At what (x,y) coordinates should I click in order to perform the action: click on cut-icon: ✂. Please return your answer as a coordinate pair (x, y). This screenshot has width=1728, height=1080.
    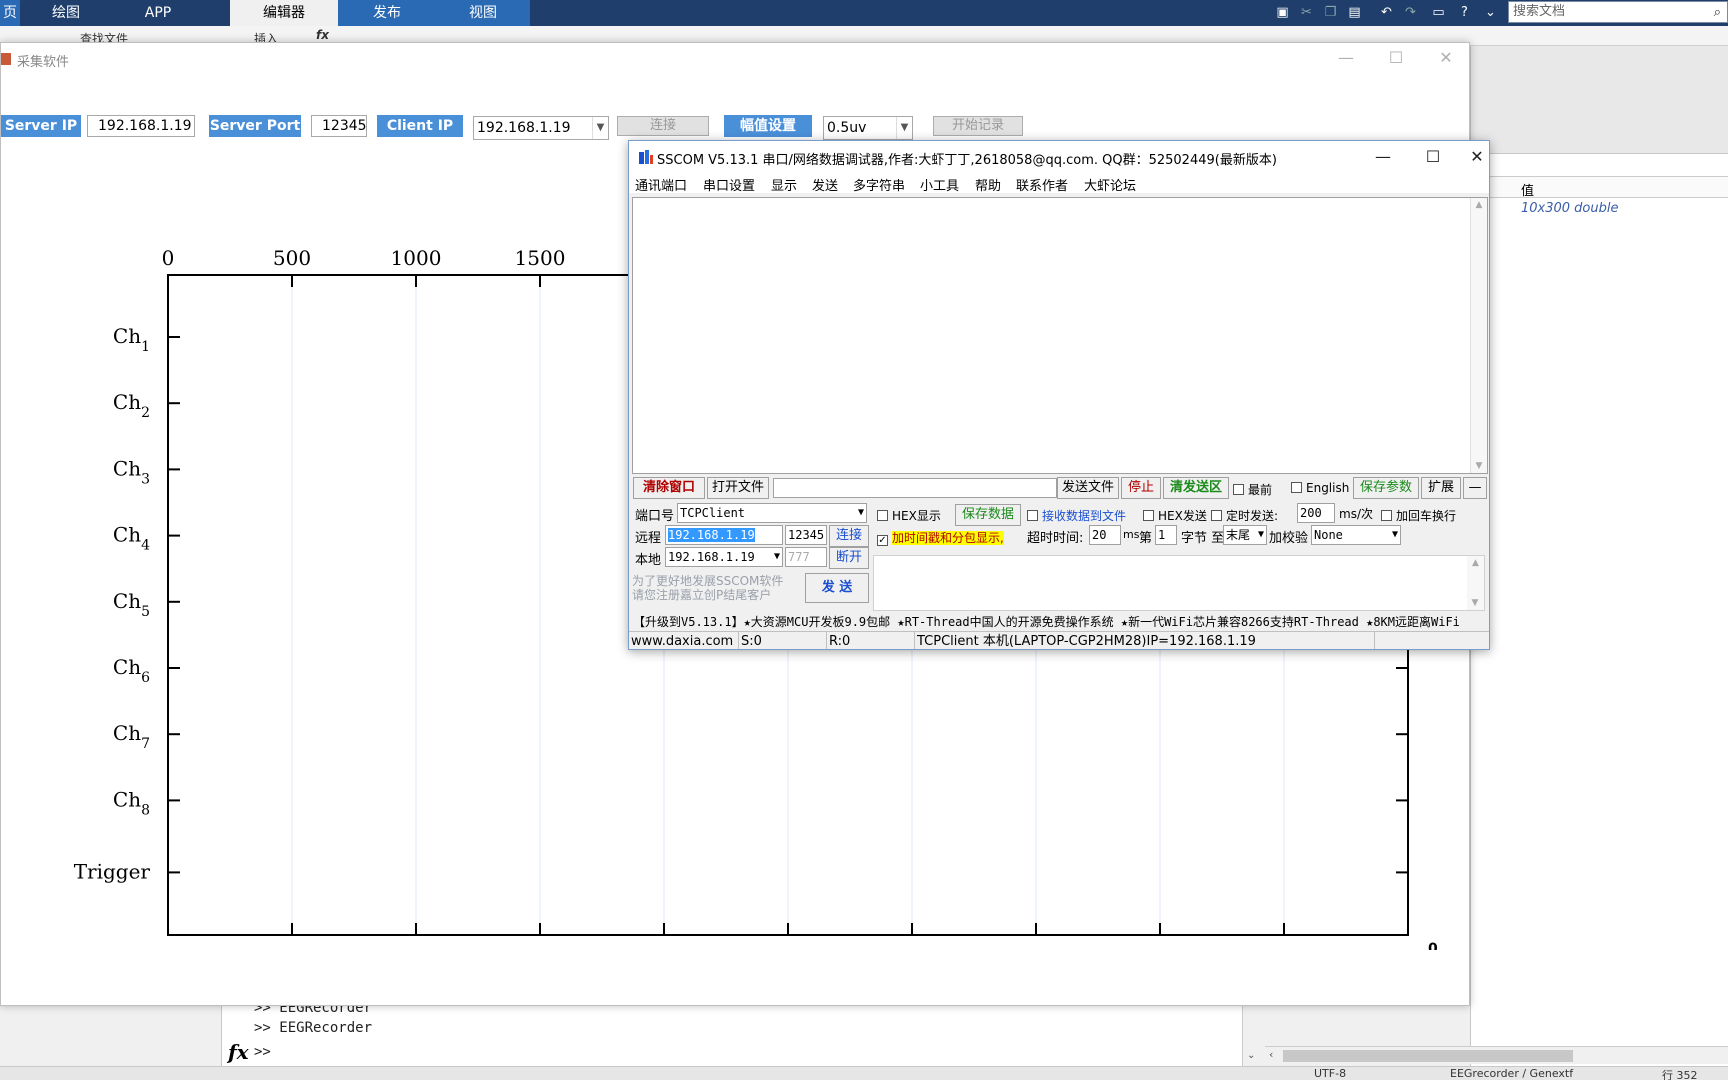
    Looking at the image, I should click on (1306, 12).